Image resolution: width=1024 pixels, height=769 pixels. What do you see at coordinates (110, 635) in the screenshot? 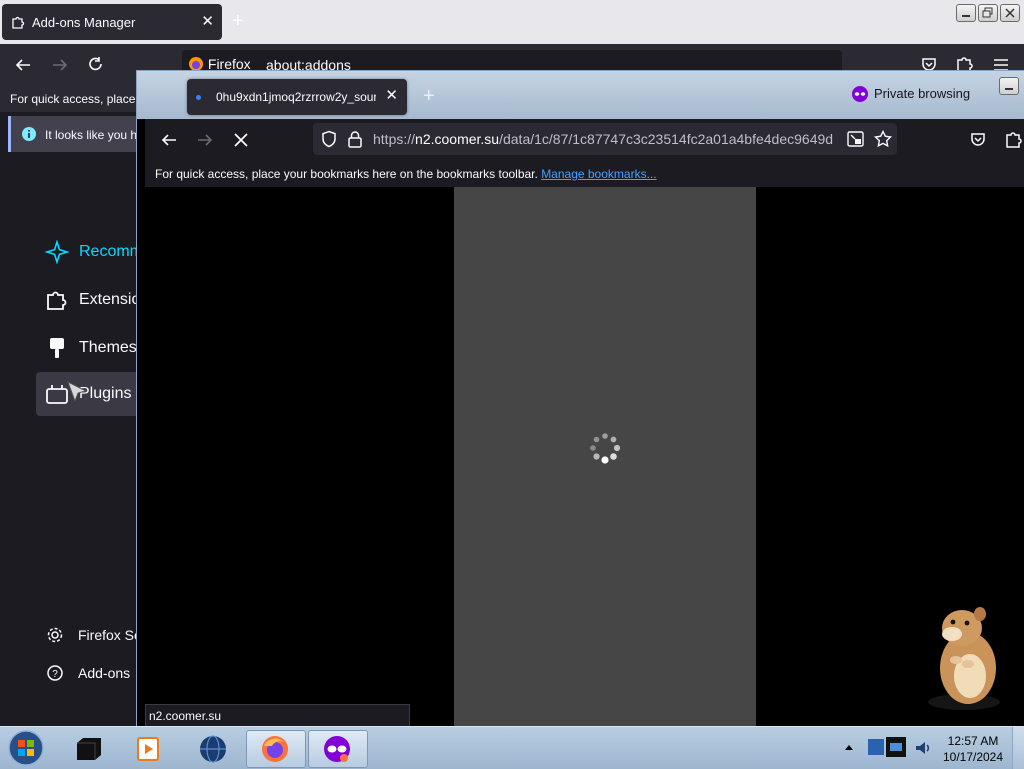
I see `footer-label: Firefox Se` at bounding box center [110, 635].